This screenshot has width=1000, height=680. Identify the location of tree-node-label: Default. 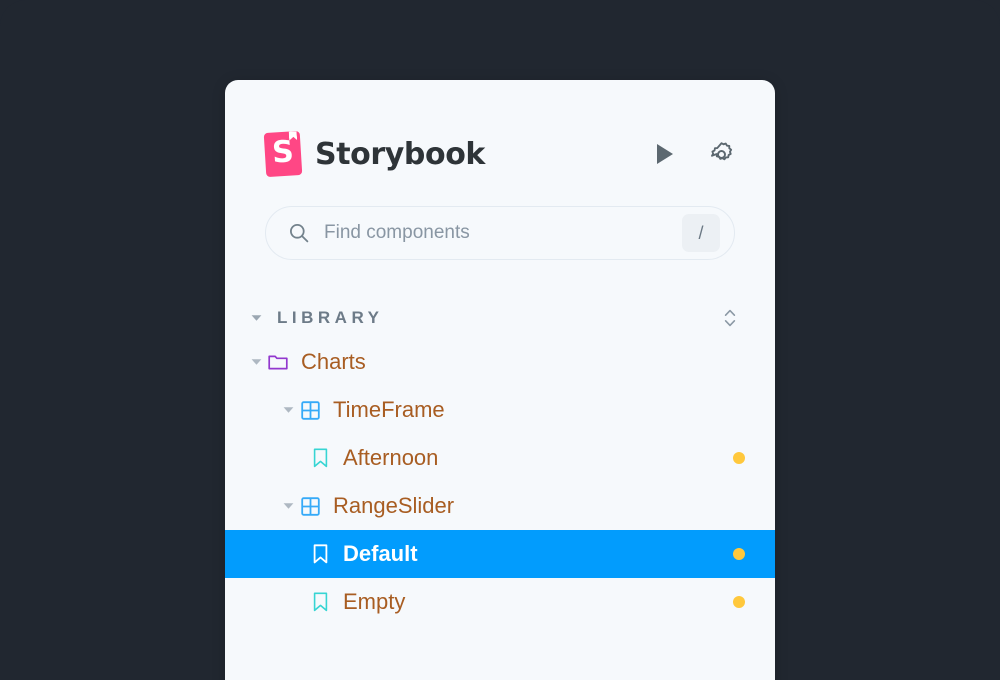
(380, 553).